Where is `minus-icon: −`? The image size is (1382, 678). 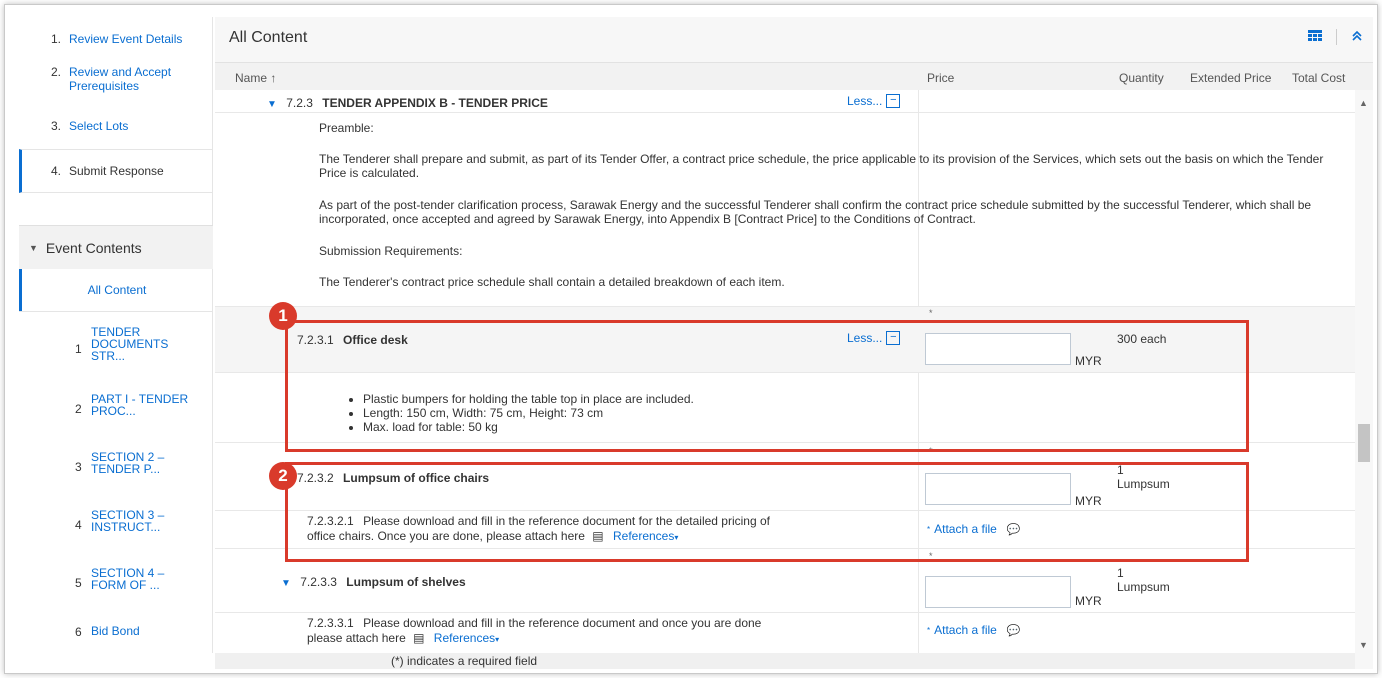 minus-icon: − is located at coordinates (893, 101).